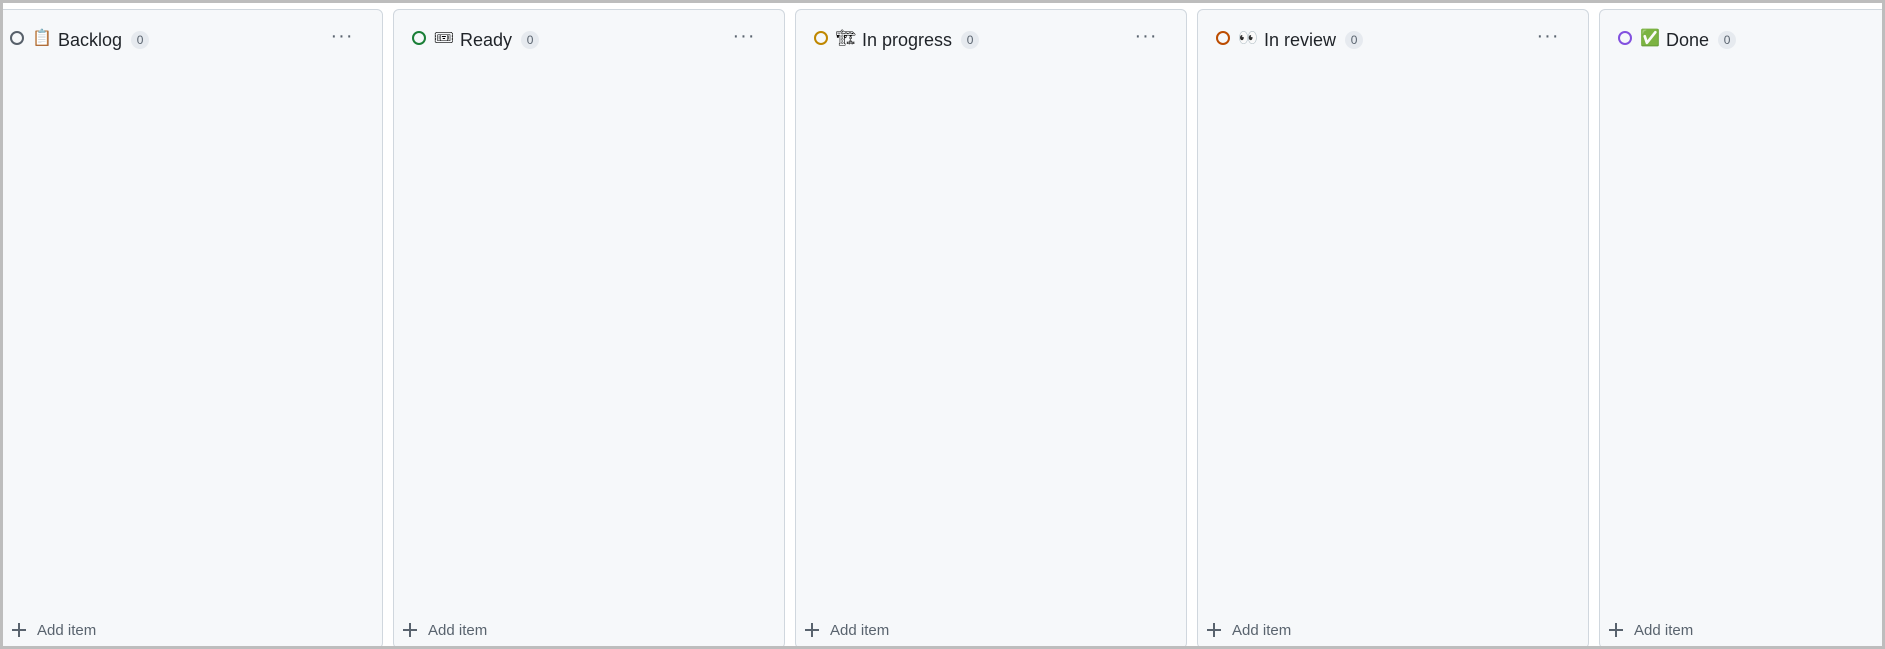  I want to click on column-title-text: In progress, so click(907, 40).